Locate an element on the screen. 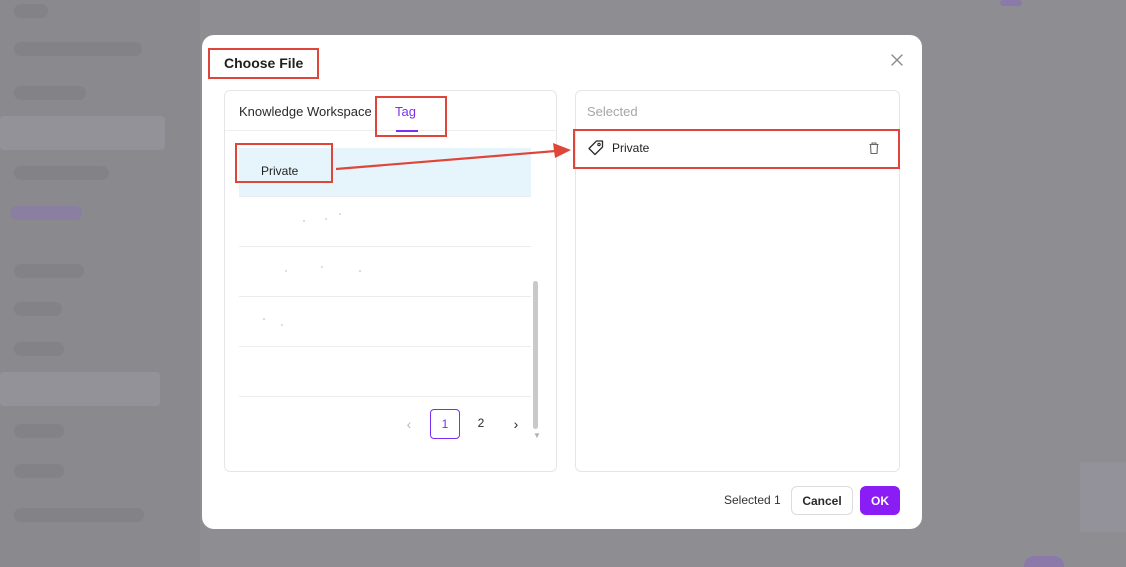 This screenshot has width=1126, height=567. pagination-page-2: 2 is located at coordinates (481, 424).